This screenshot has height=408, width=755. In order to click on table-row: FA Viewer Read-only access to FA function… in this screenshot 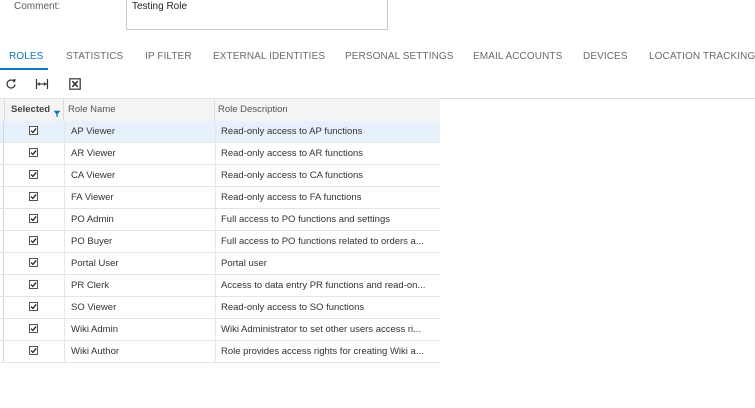, I will do `click(220, 198)`.